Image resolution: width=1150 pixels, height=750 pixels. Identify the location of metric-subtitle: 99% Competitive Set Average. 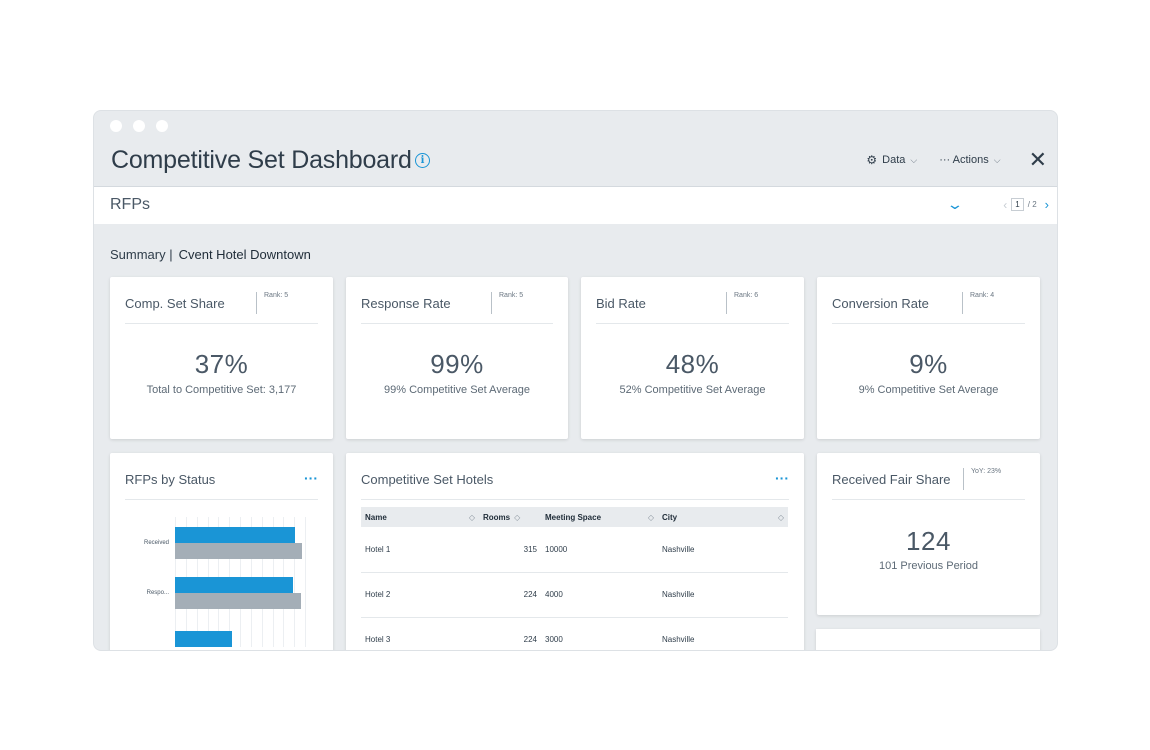
(457, 390).